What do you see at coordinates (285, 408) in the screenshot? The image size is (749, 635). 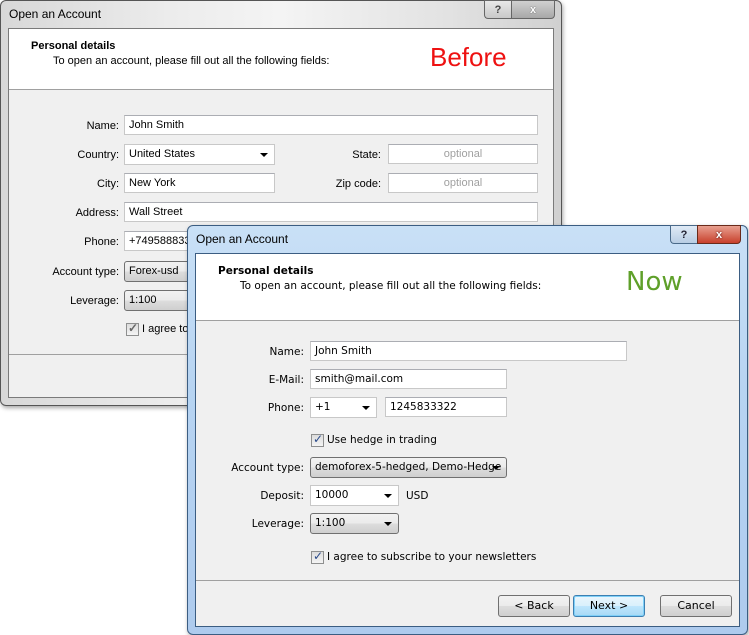 I see `now-phone-label: Phone:` at bounding box center [285, 408].